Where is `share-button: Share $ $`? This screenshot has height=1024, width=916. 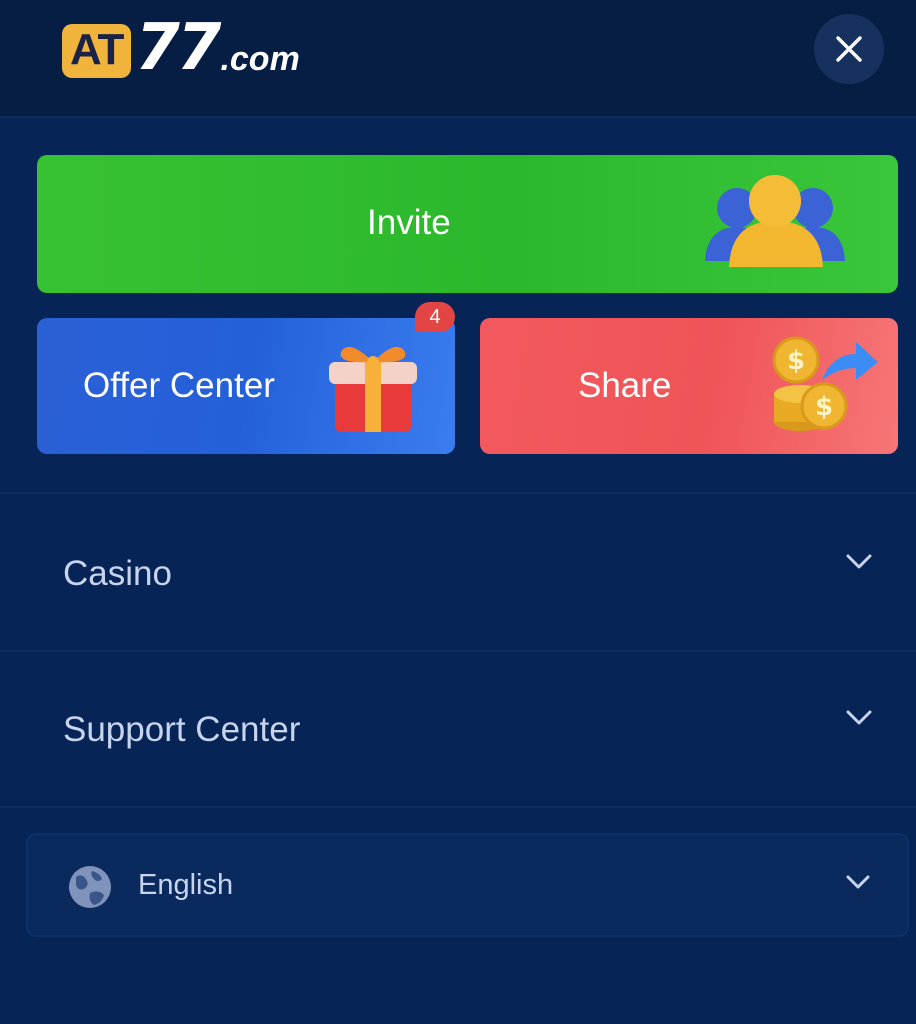 share-button: Share $ $ is located at coordinates (689, 386).